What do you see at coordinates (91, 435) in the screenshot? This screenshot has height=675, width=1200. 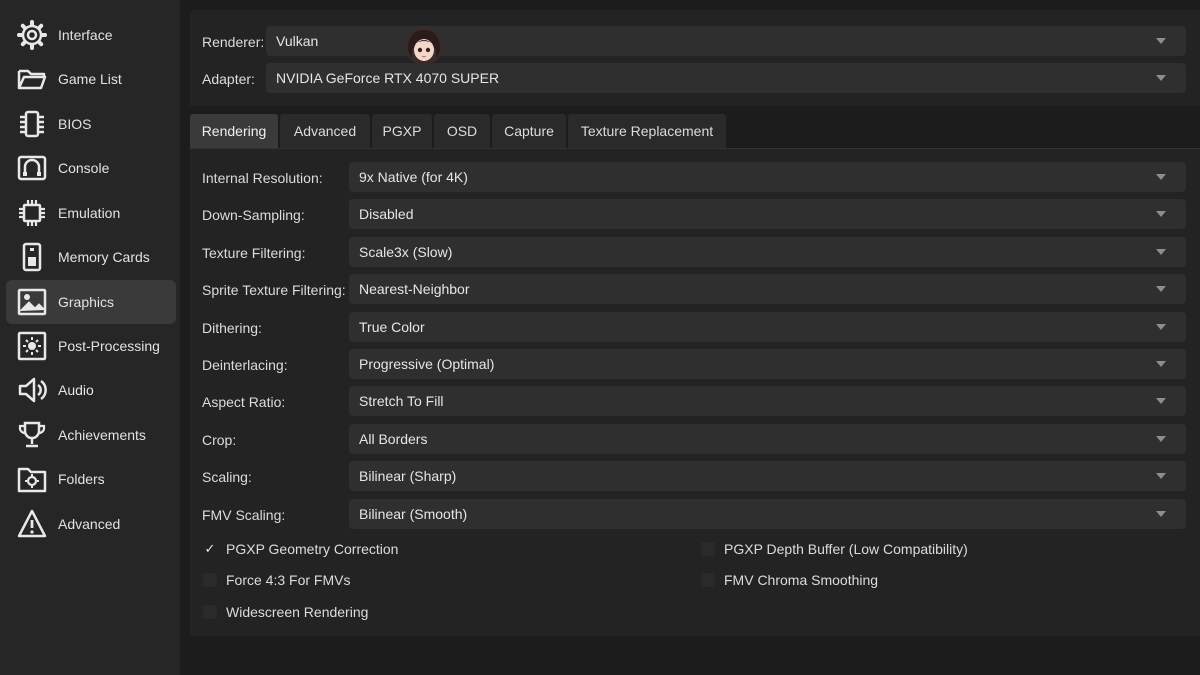 I see `sidebar-item-achievements: Achievements` at bounding box center [91, 435].